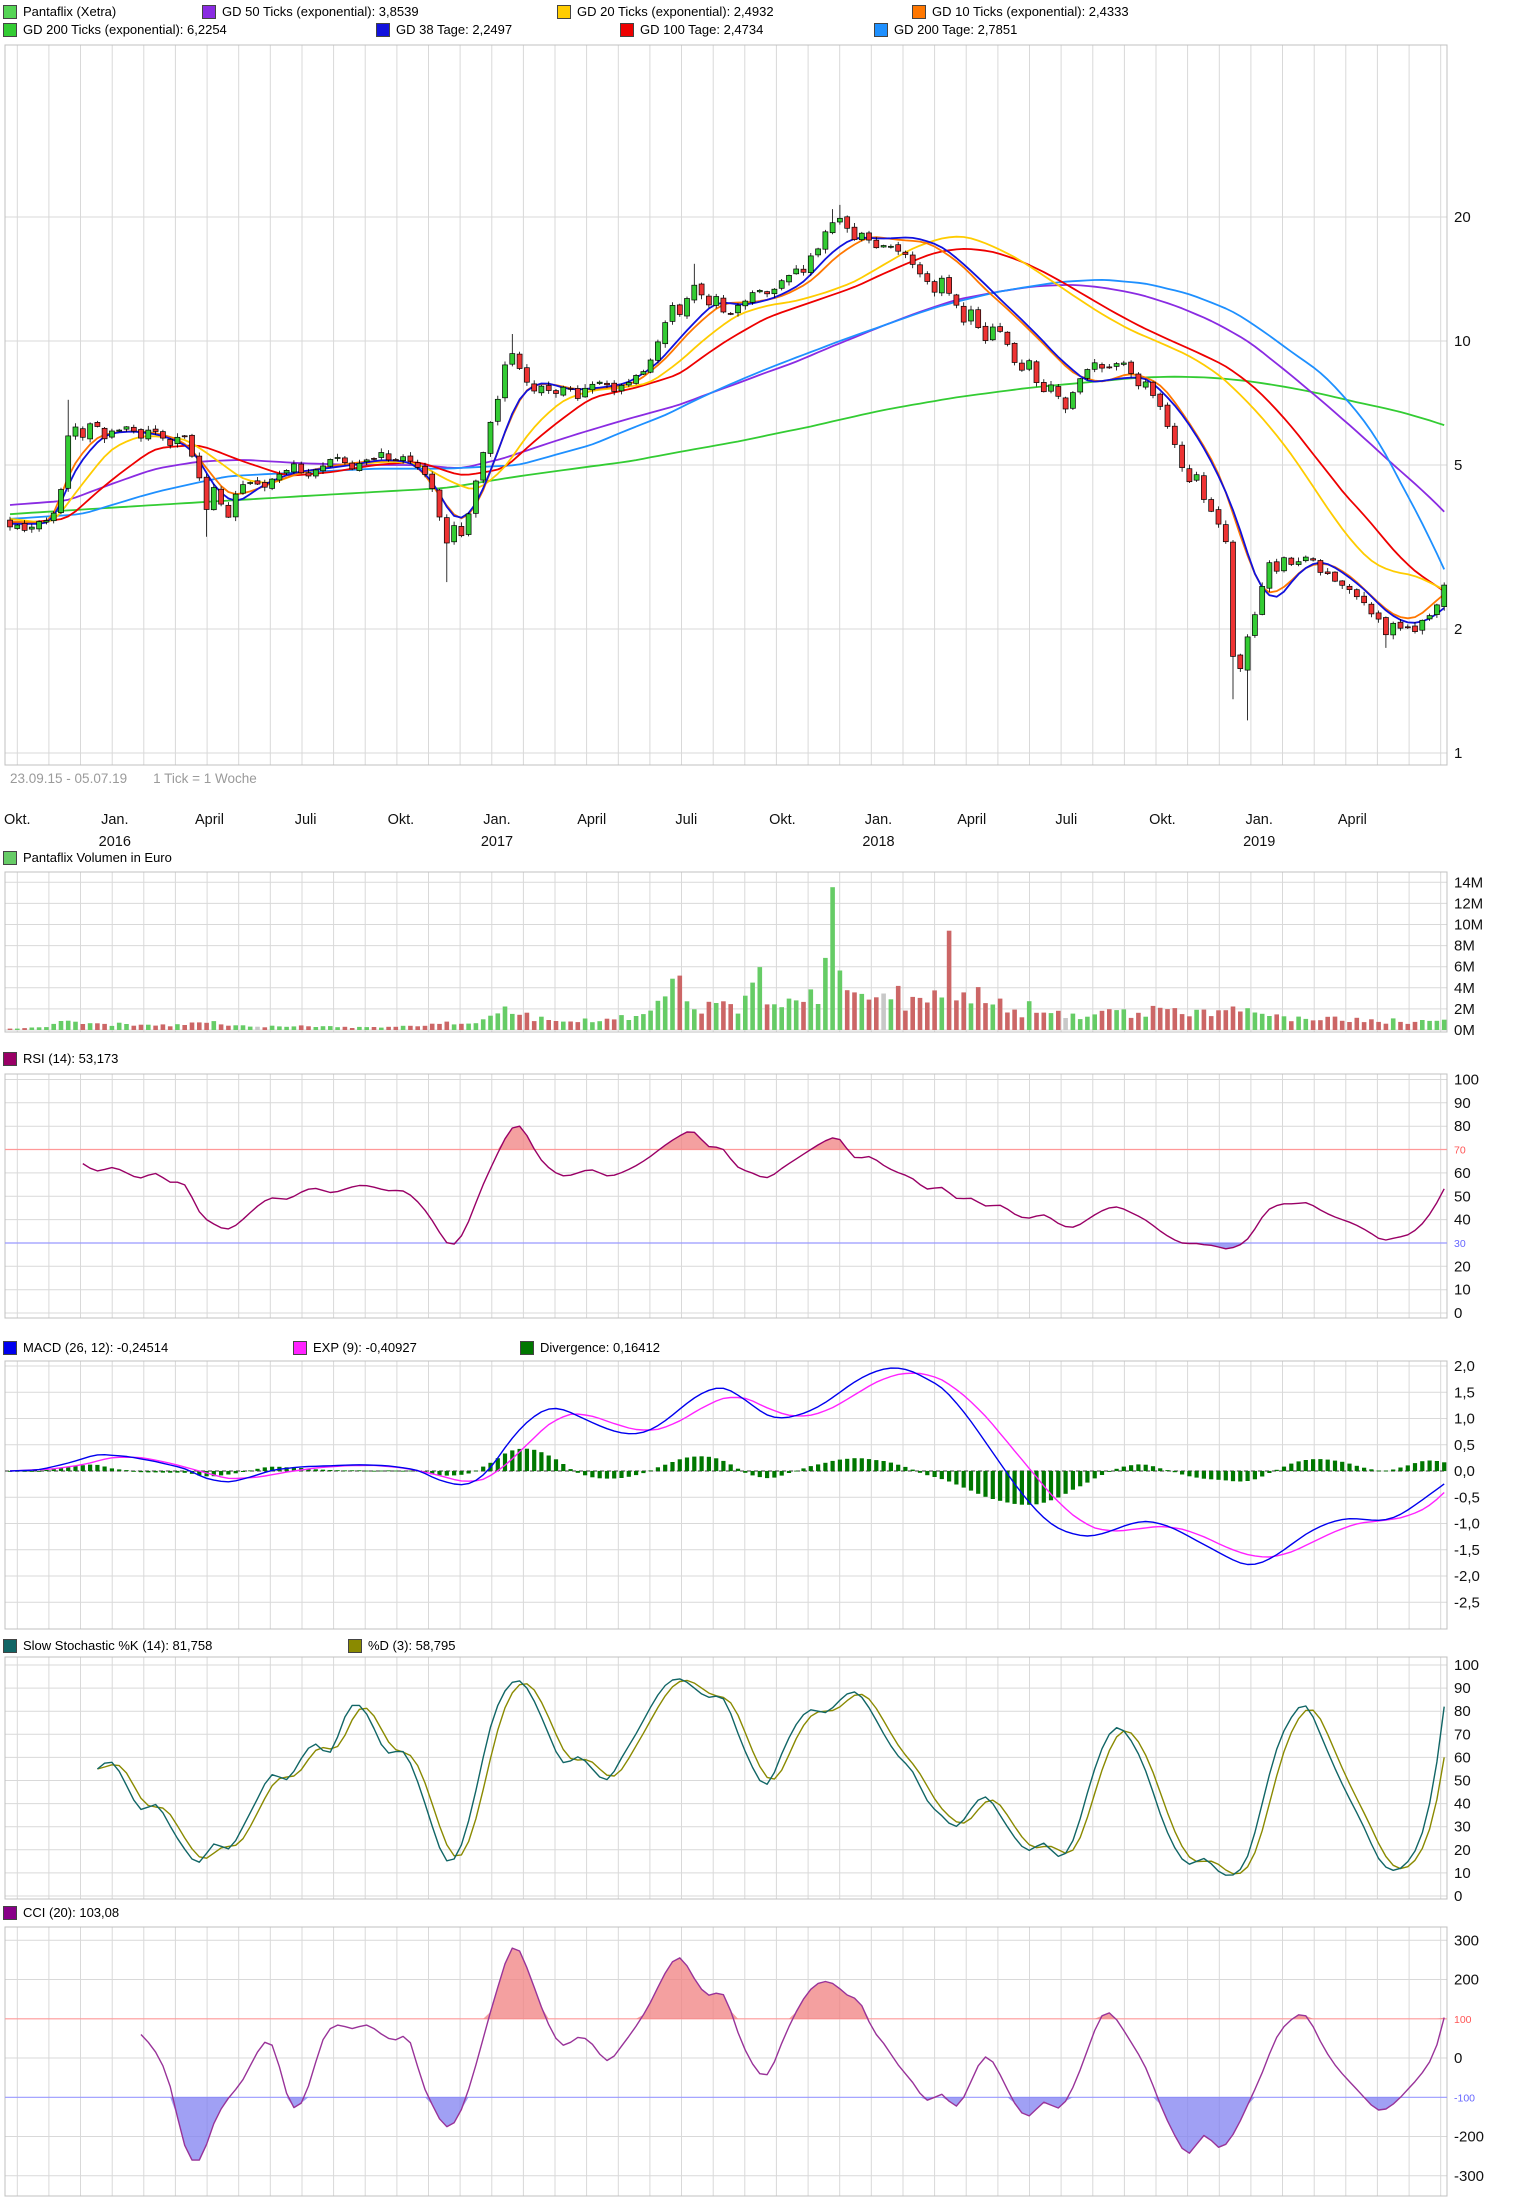 The width and height of the screenshot is (1520, 2201). What do you see at coordinates (320, 11) in the screenshot?
I see `legend-label: GD 50 Ticks (exponential): 3,8539` at bounding box center [320, 11].